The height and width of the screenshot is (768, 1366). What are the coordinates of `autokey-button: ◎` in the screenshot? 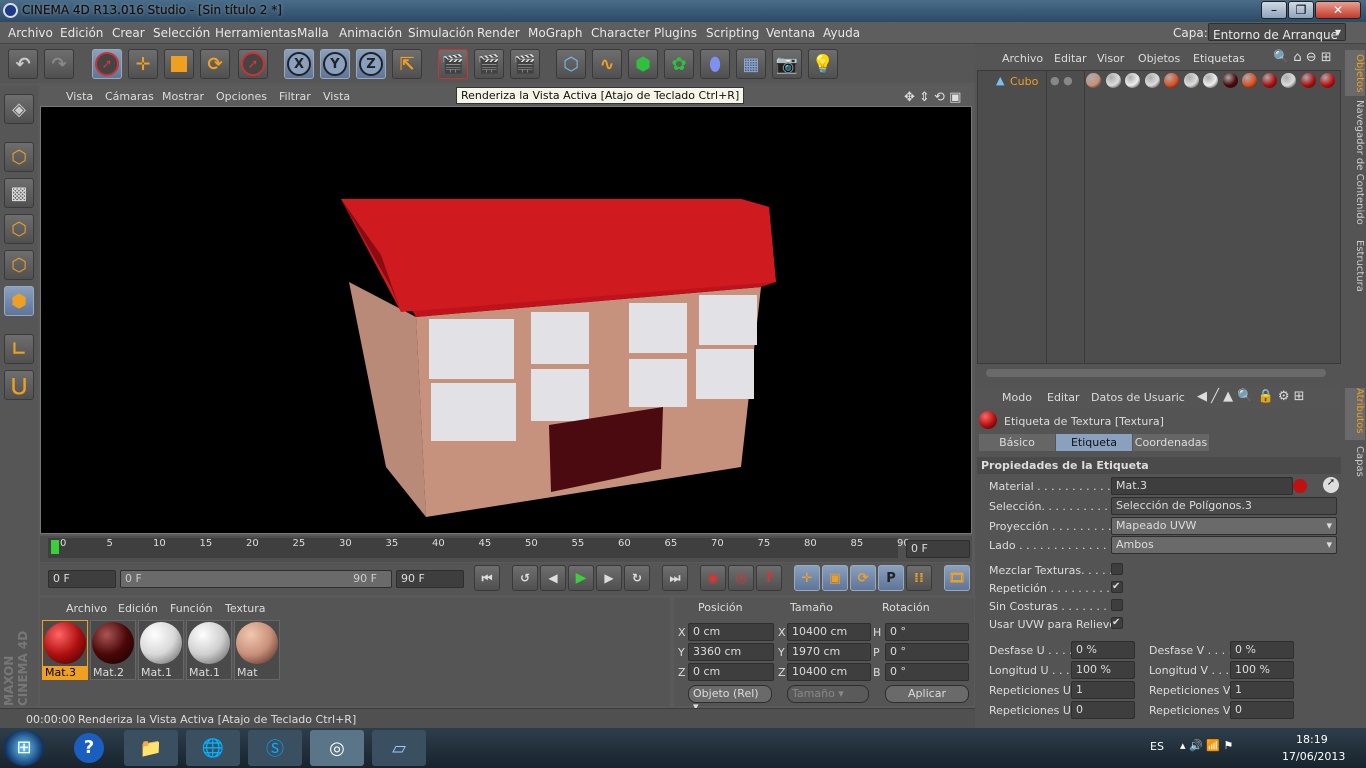 It's located at (741, 578).